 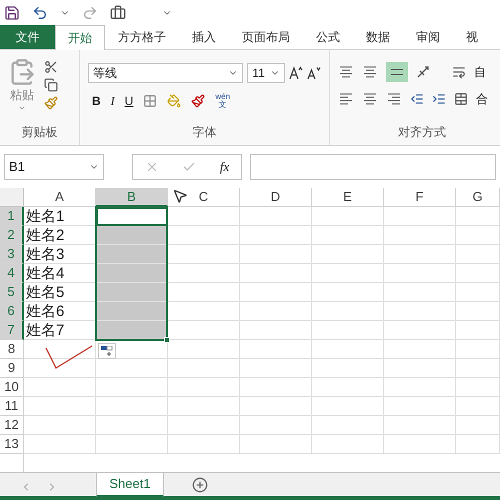 I want to click on group-label: 剪贴板, so click(x=39, y=132).